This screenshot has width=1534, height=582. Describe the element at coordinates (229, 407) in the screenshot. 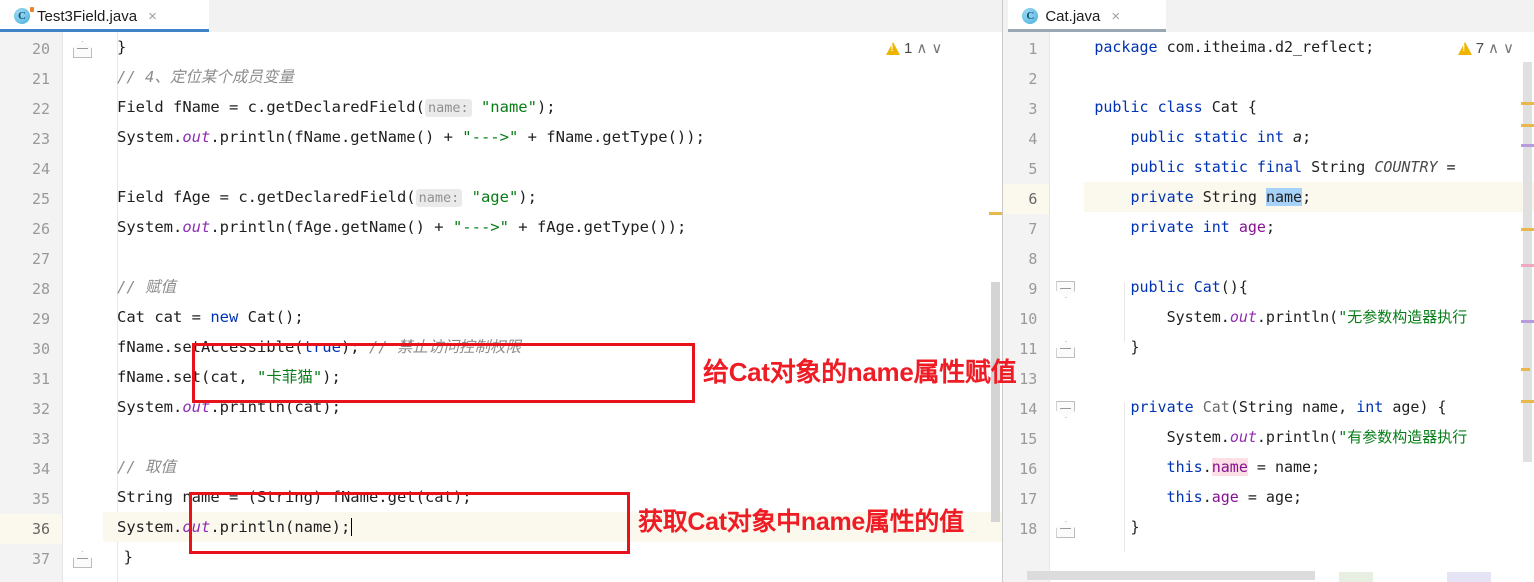

I see `code-line: System.out.println(cat);` at that location.